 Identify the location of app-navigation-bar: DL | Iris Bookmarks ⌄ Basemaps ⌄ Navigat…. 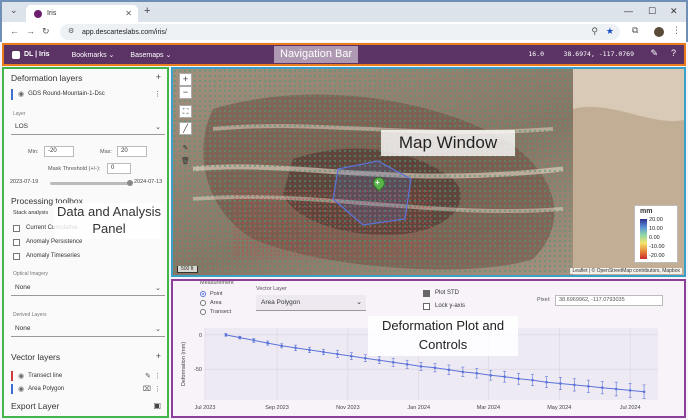
(344, 54).